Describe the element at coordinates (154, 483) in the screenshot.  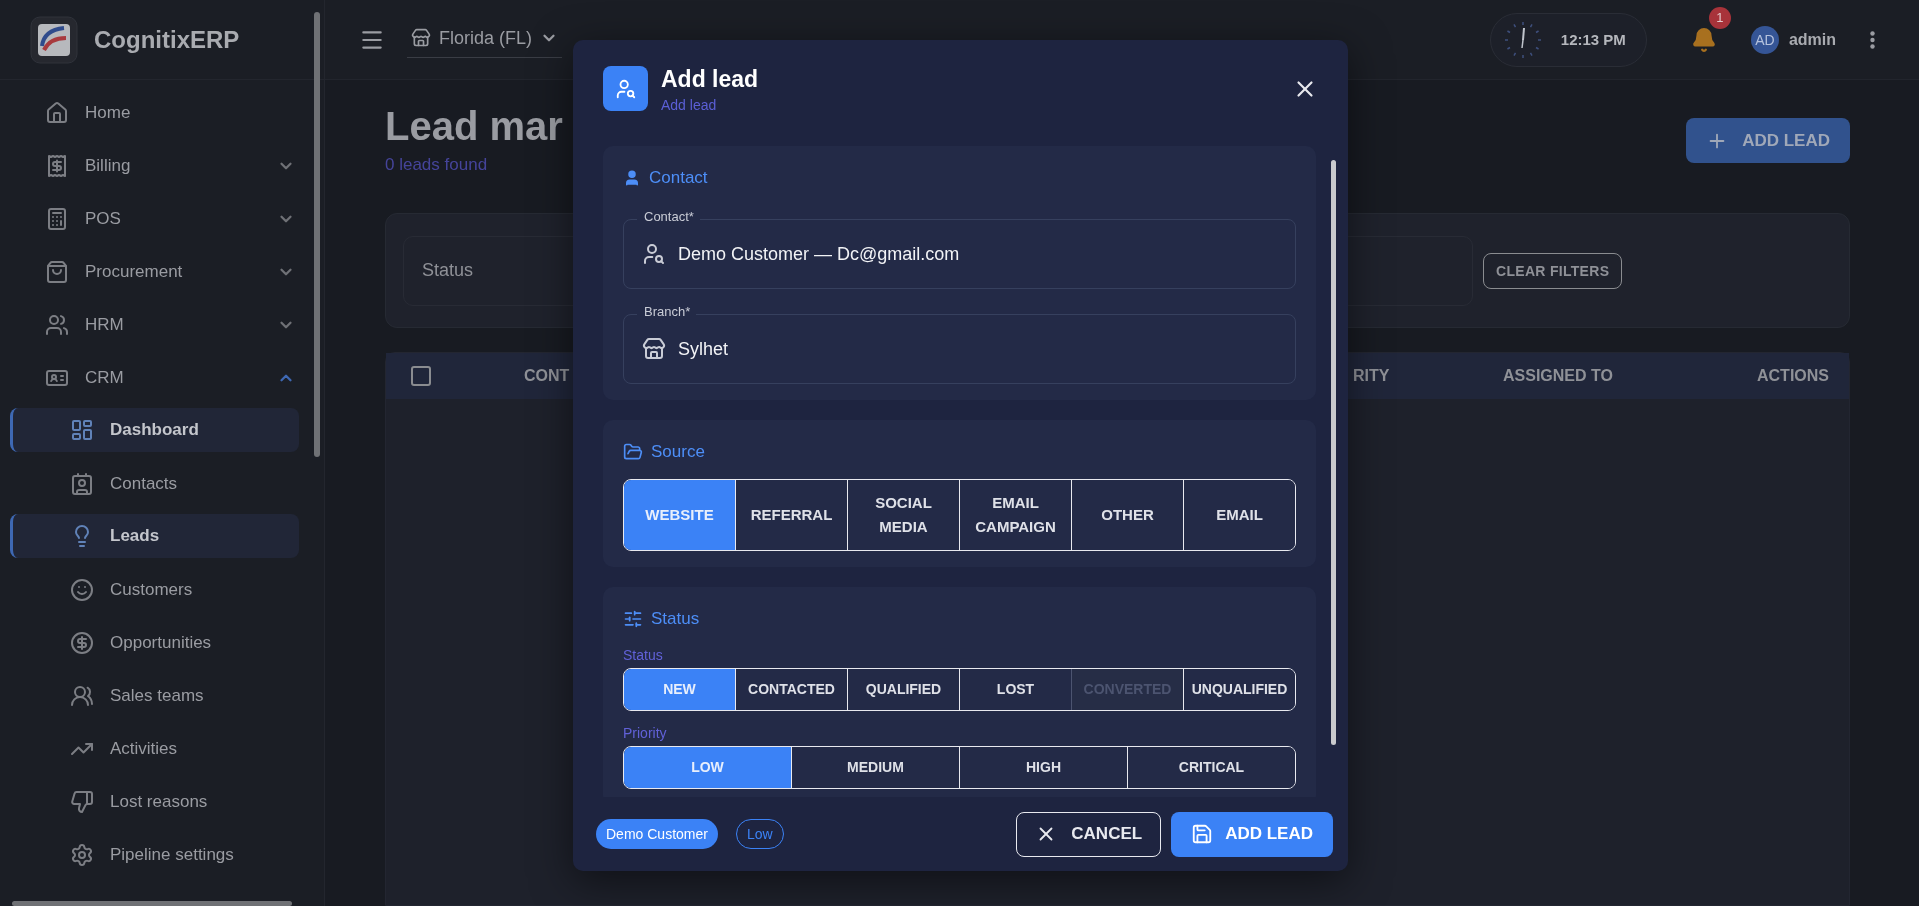
I see `sidebar-item: Contacts` at that location.